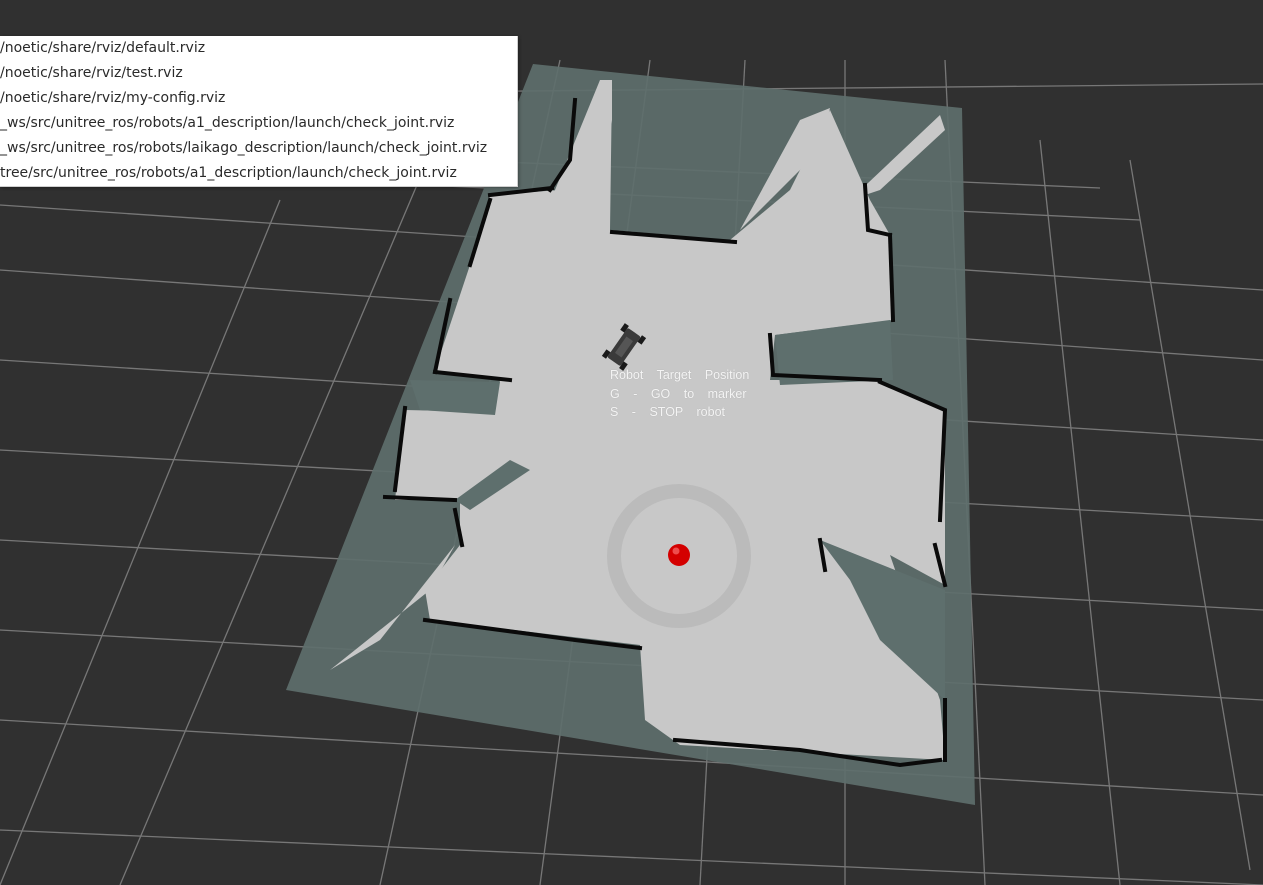 Image resolution: width=1263 pixels, height=885 pixels. Describe the element at coordinates (679, 555) in the screenshot. I see `target-marker-icon` at that location.